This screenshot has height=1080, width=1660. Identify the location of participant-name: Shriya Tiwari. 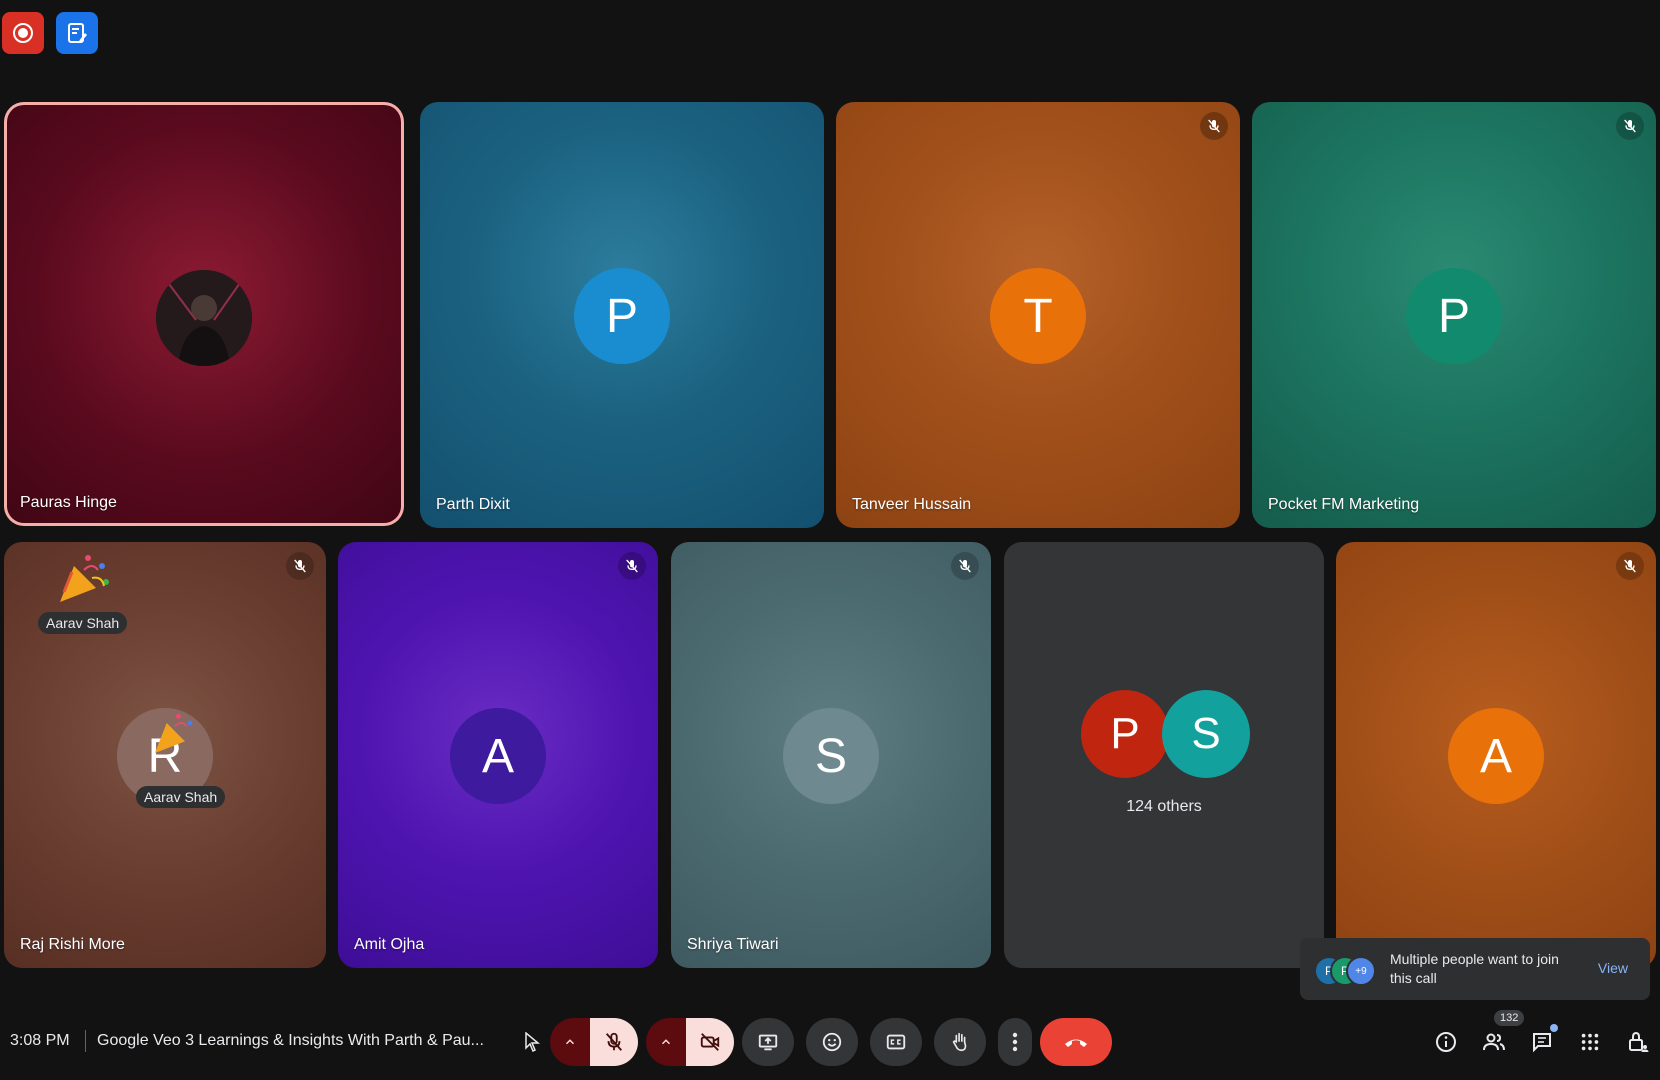
(733, 944).